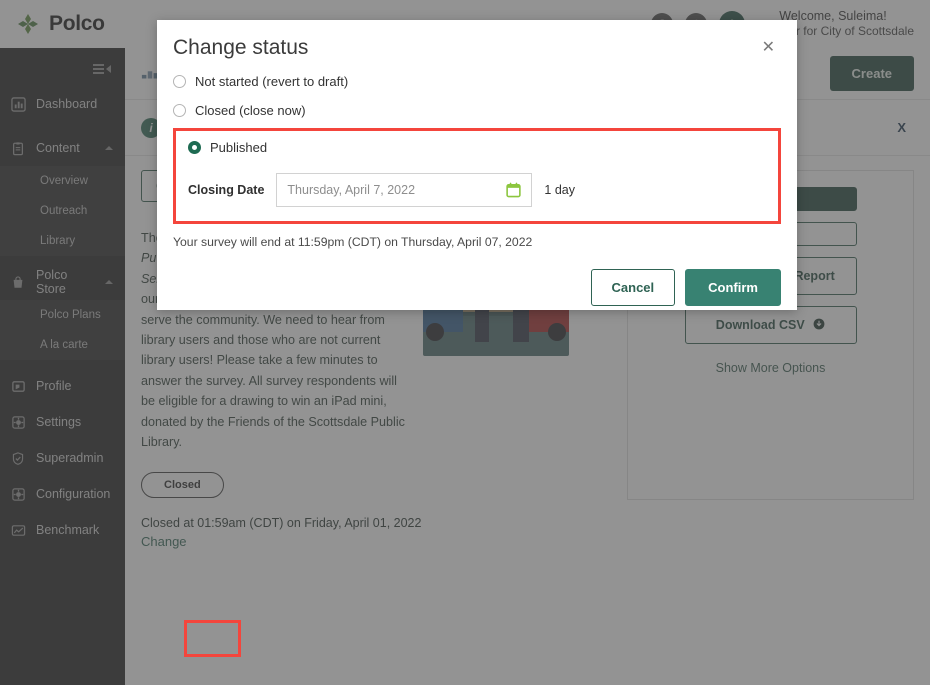 The image size is (930, 685). What do you see at coordinates (226, 190) in the screenshot?
I see `closing-date-label: Closing Date` at bounding box center [226, 190].